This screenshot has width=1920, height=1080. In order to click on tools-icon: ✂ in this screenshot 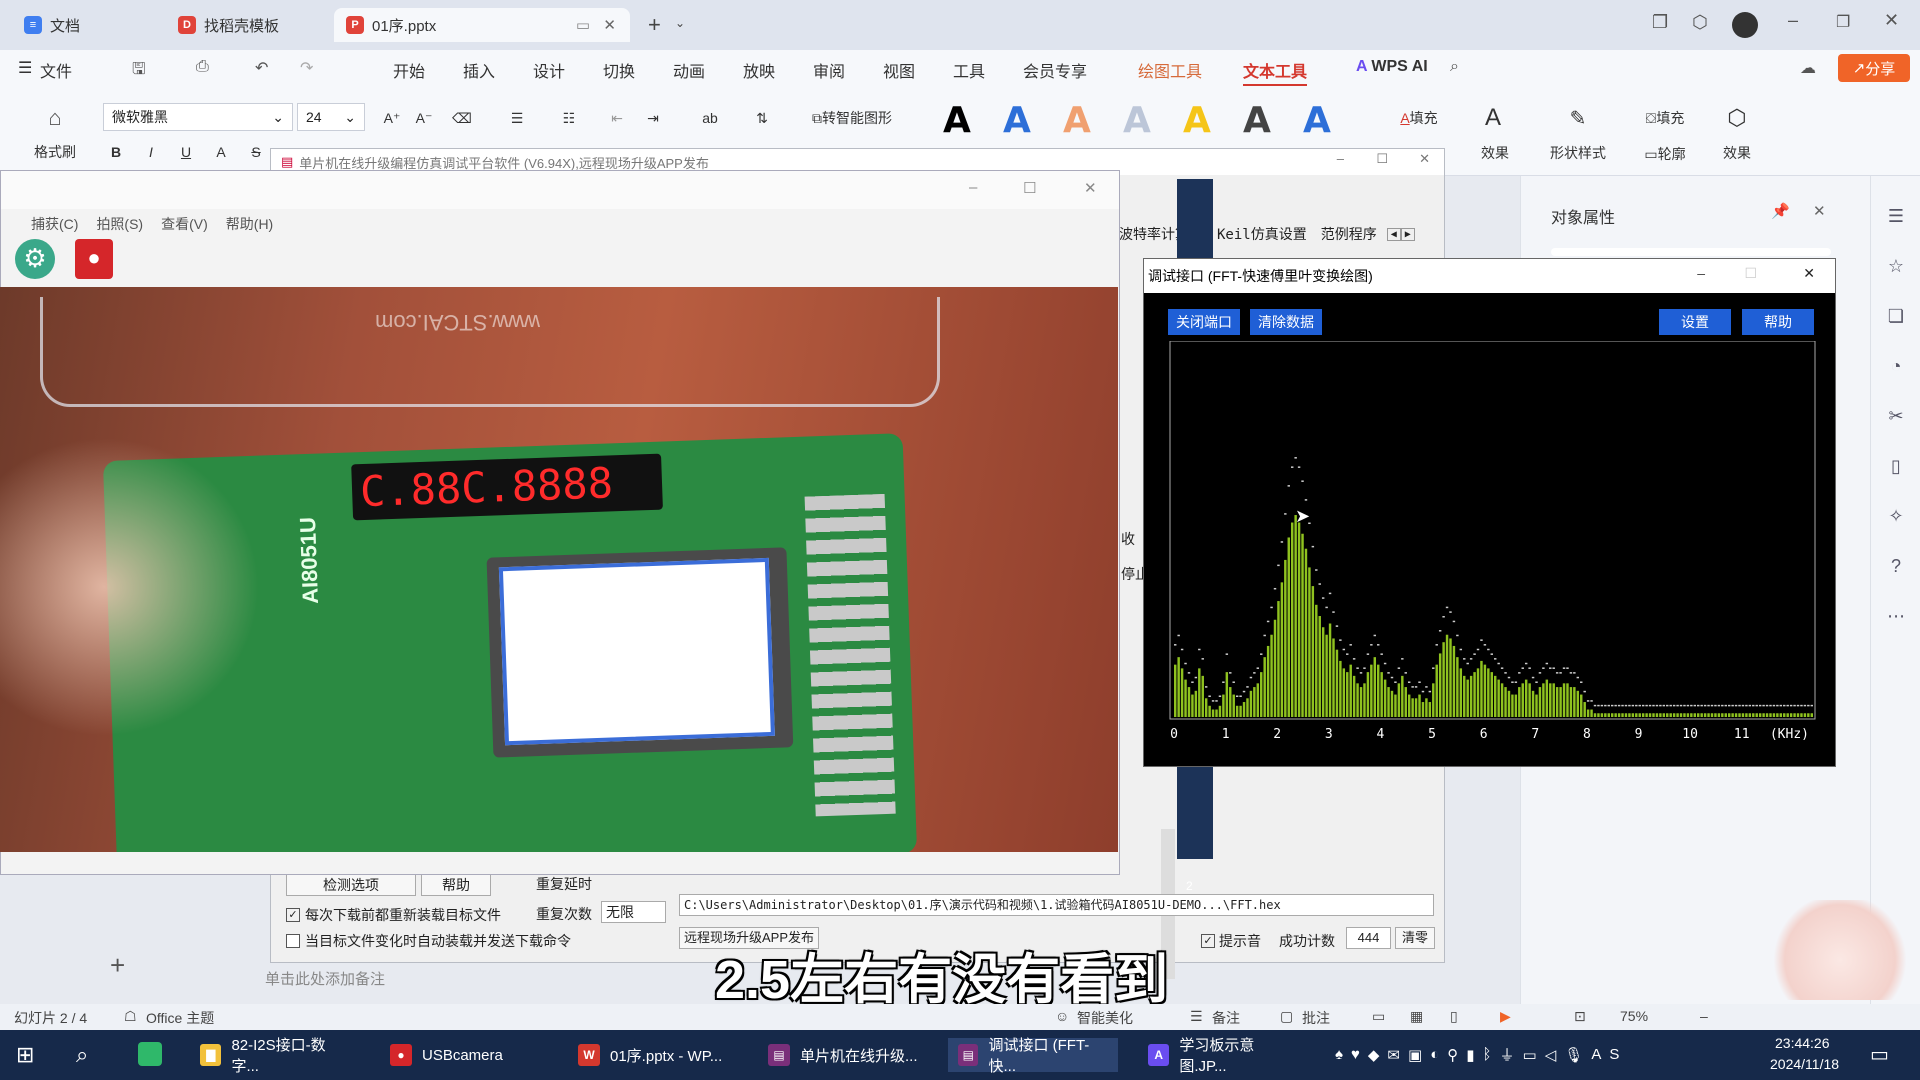, I will do `click(1896, 417)`.